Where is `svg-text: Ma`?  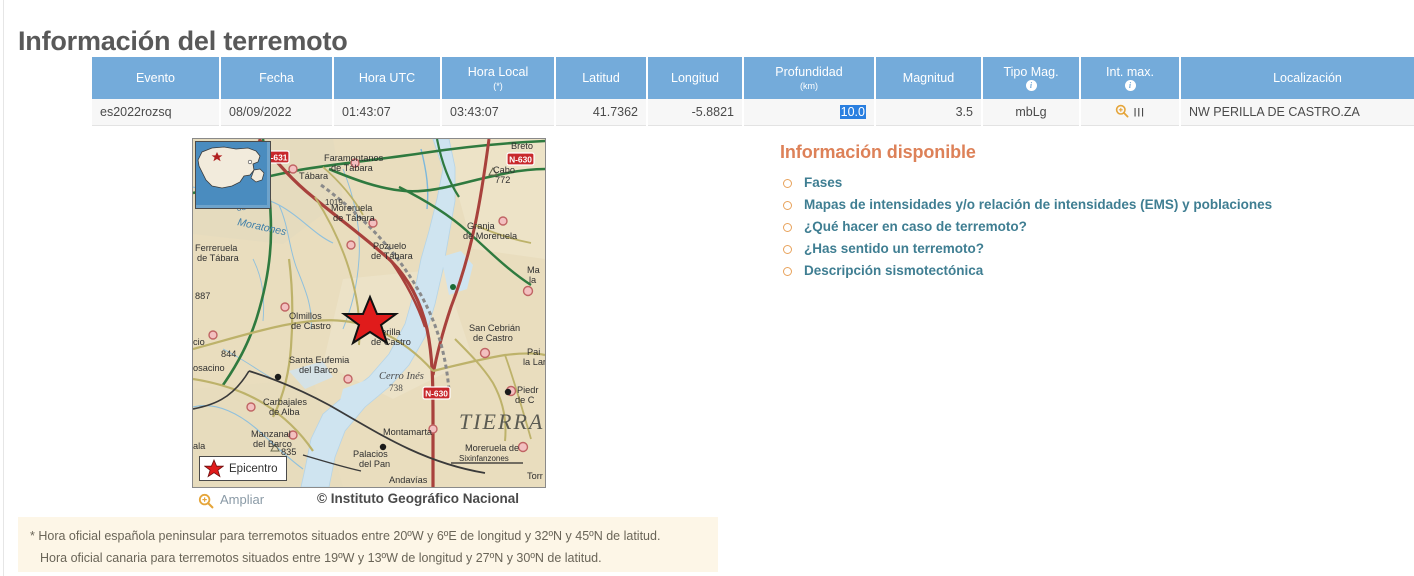
svg-text: Ma is located at coordinates (534, 270).